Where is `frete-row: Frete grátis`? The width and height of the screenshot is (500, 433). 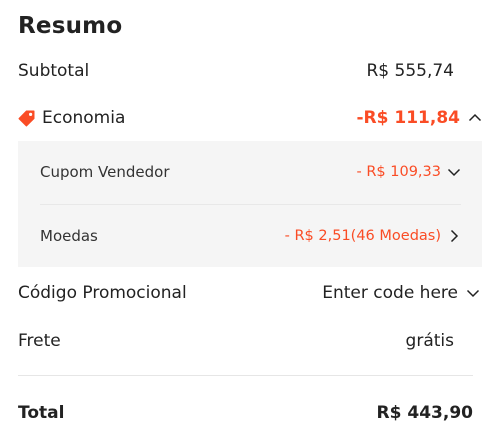
frete-row: Frete grátis is located at coordinates (236, 341).